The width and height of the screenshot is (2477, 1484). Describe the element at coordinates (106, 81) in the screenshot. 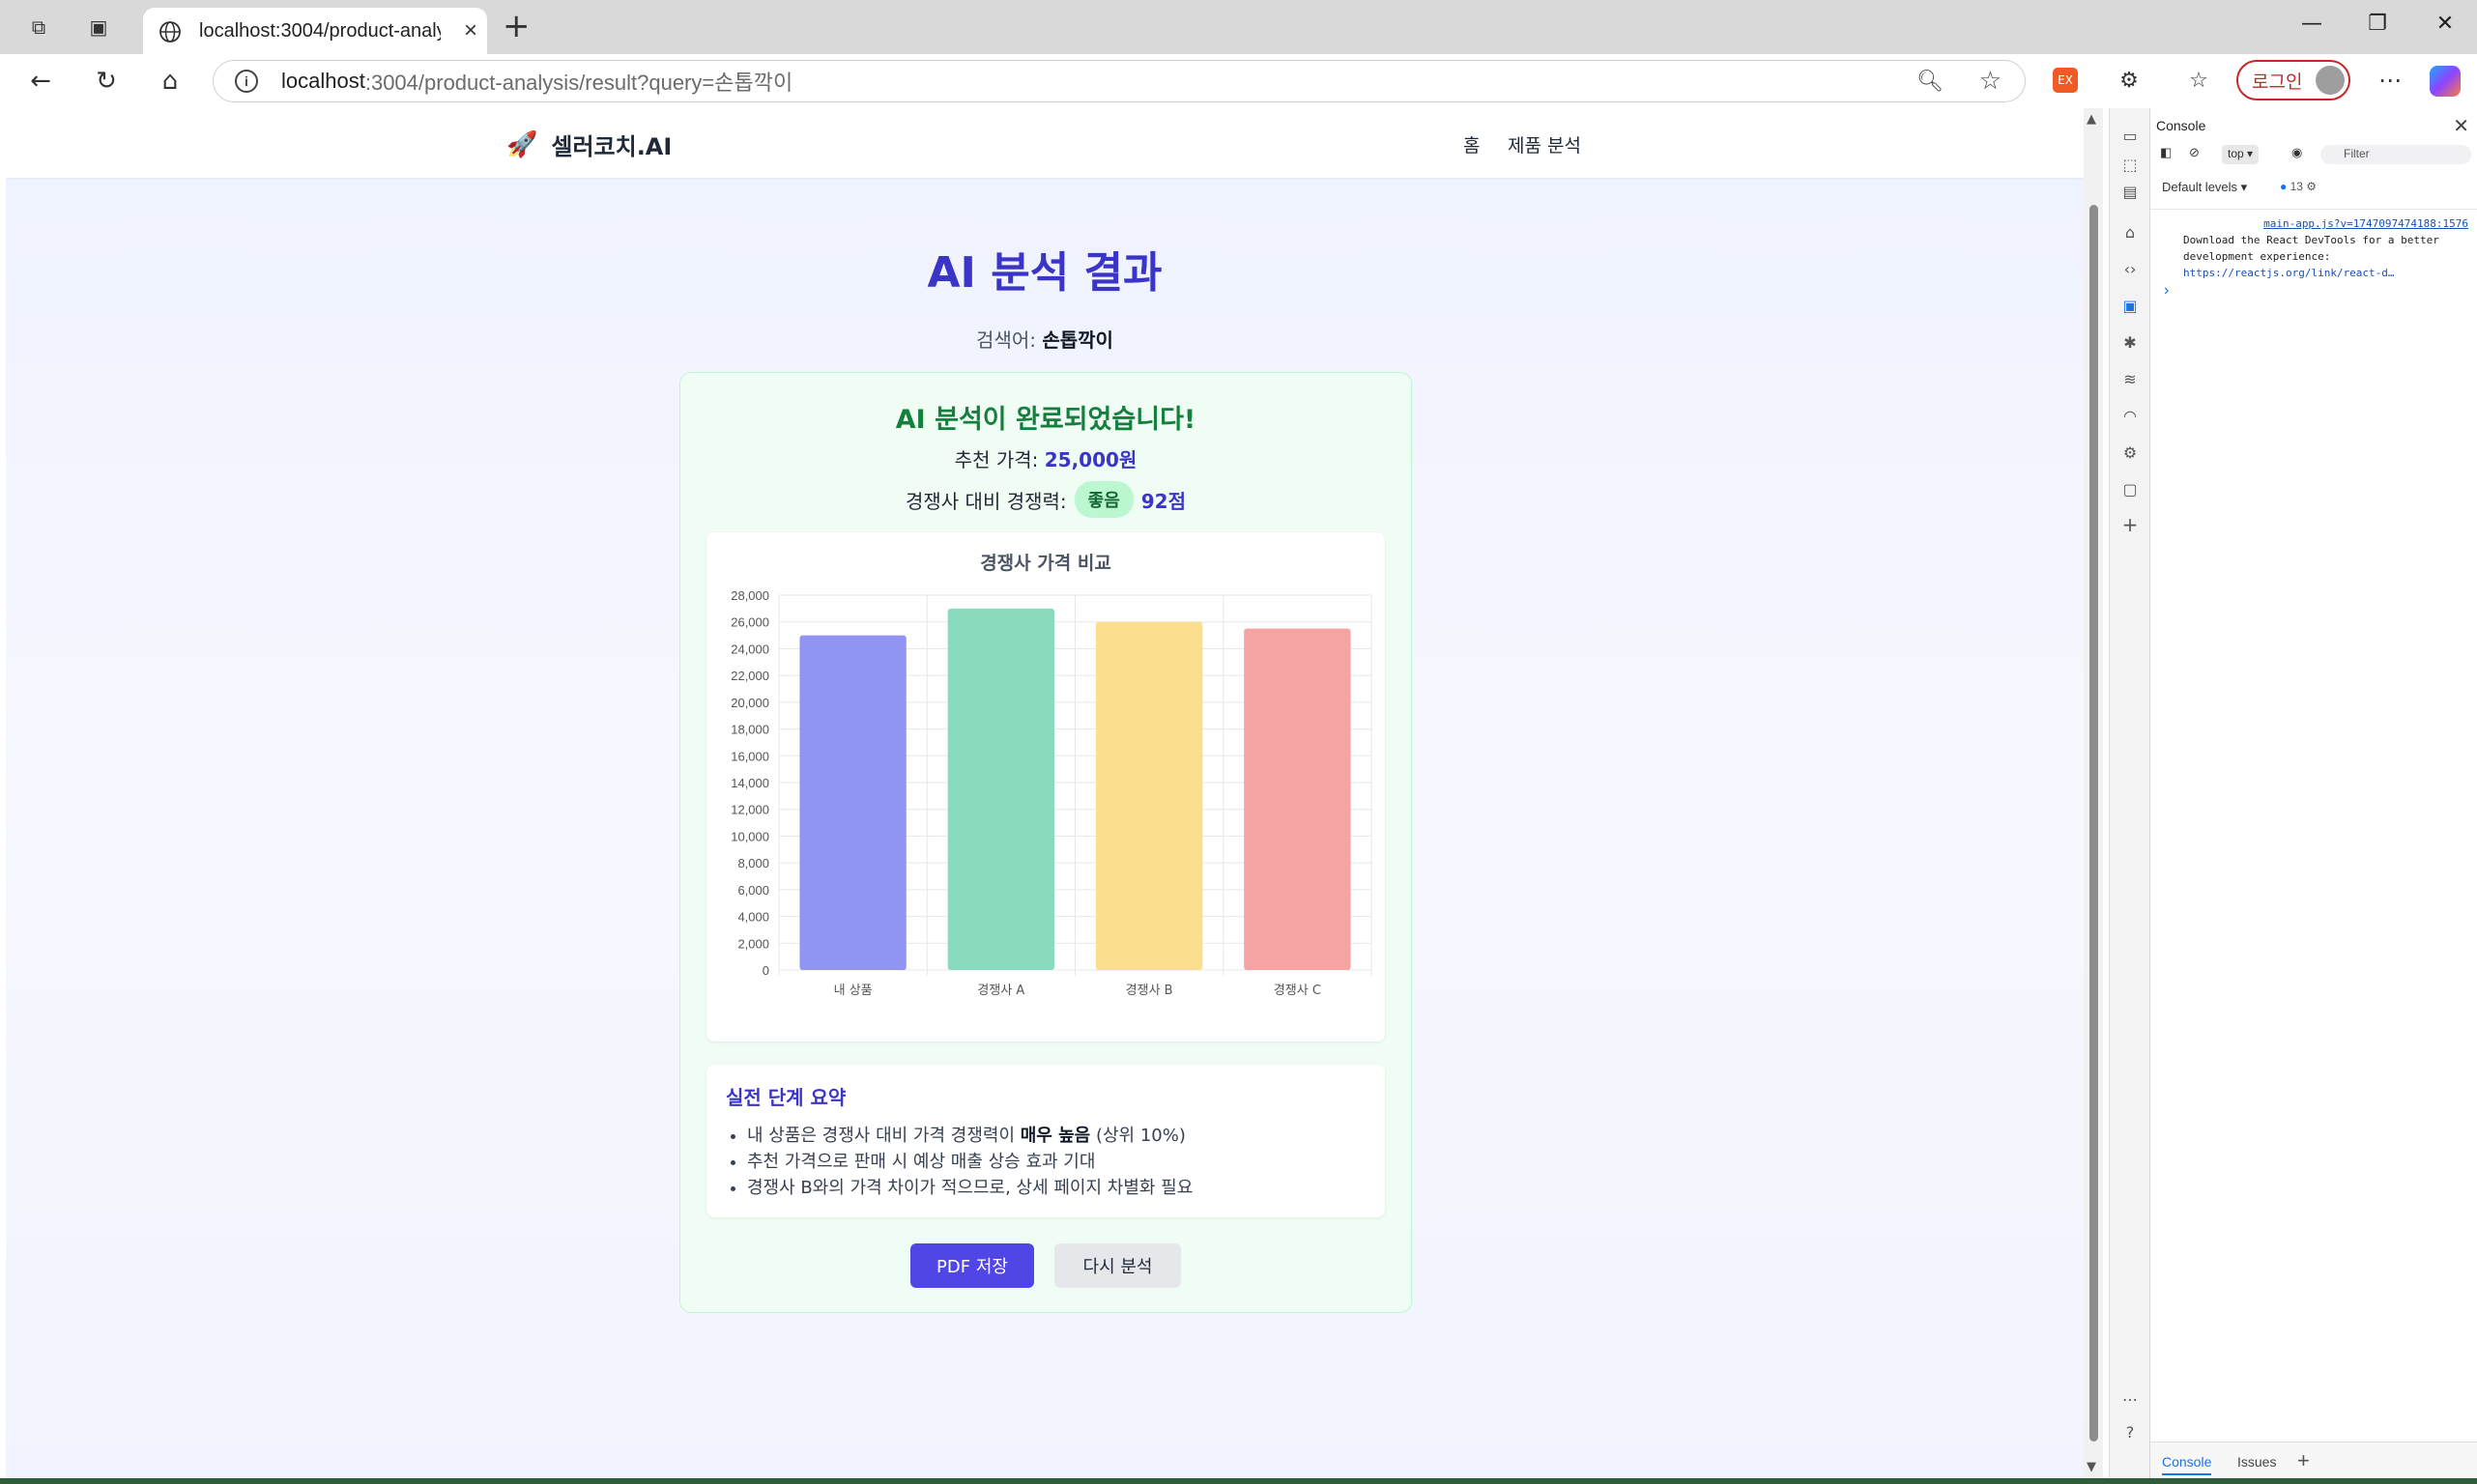

I see `reload-icon: ↻` at that location.